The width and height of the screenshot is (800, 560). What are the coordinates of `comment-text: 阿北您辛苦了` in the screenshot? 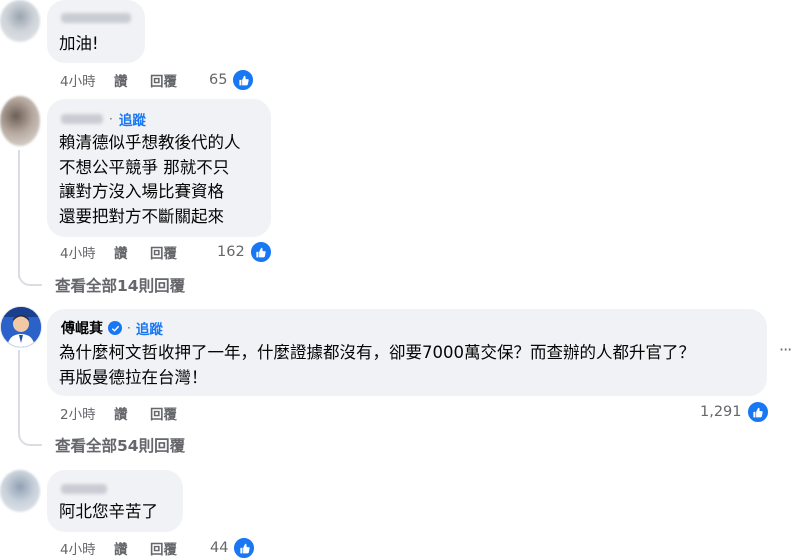 It's located at (108, 511).